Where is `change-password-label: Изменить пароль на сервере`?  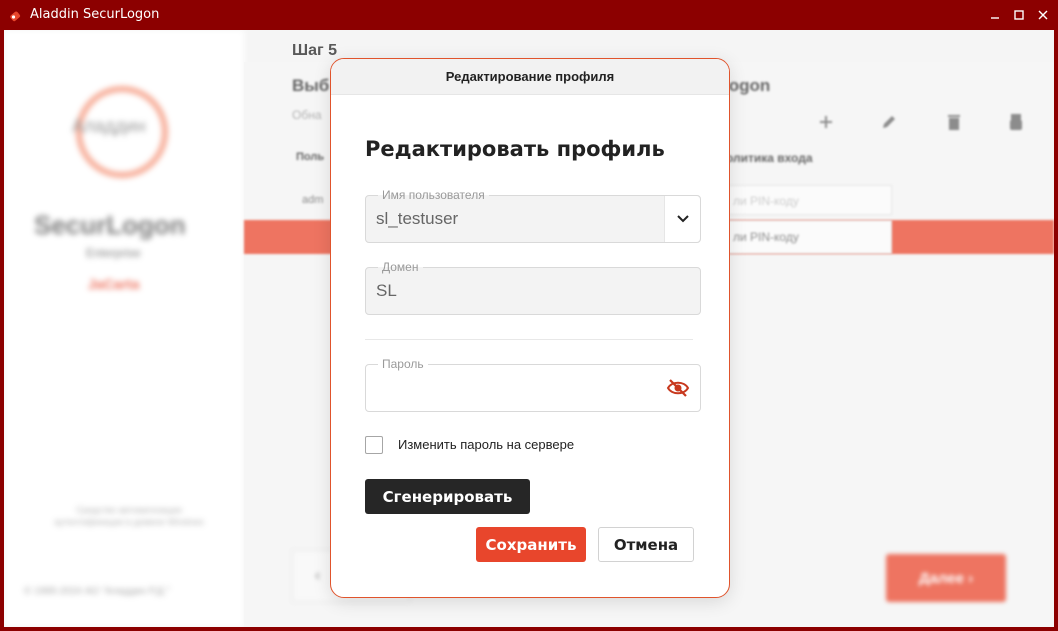 change-password-label: Изменить пароль на сервере is located at coordinates (486, 444).